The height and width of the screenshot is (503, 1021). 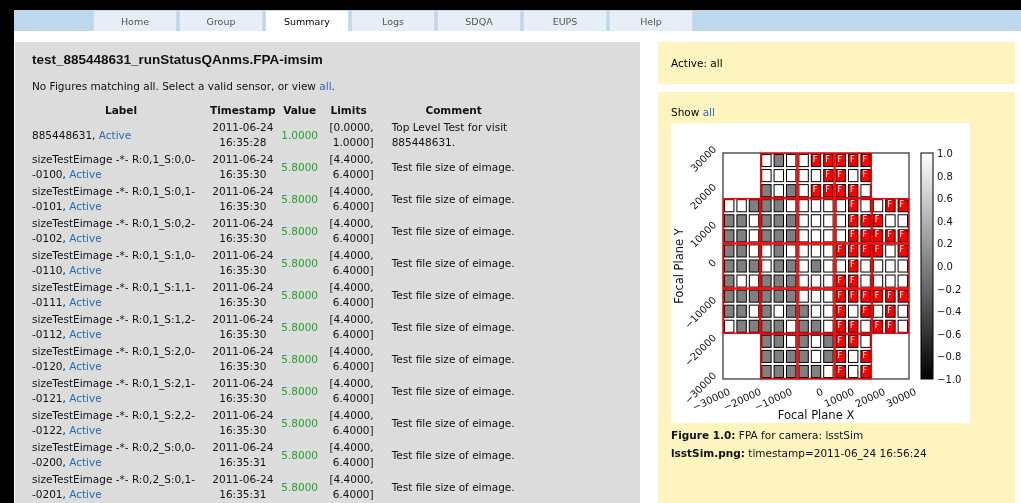 What do you see at coordinates (114, 359) in the screenshot?
I see `label-cell-text: sizeTestEimage -*- R:0,1_S:2,0--0120, Active` at bounding box center [114, 359].